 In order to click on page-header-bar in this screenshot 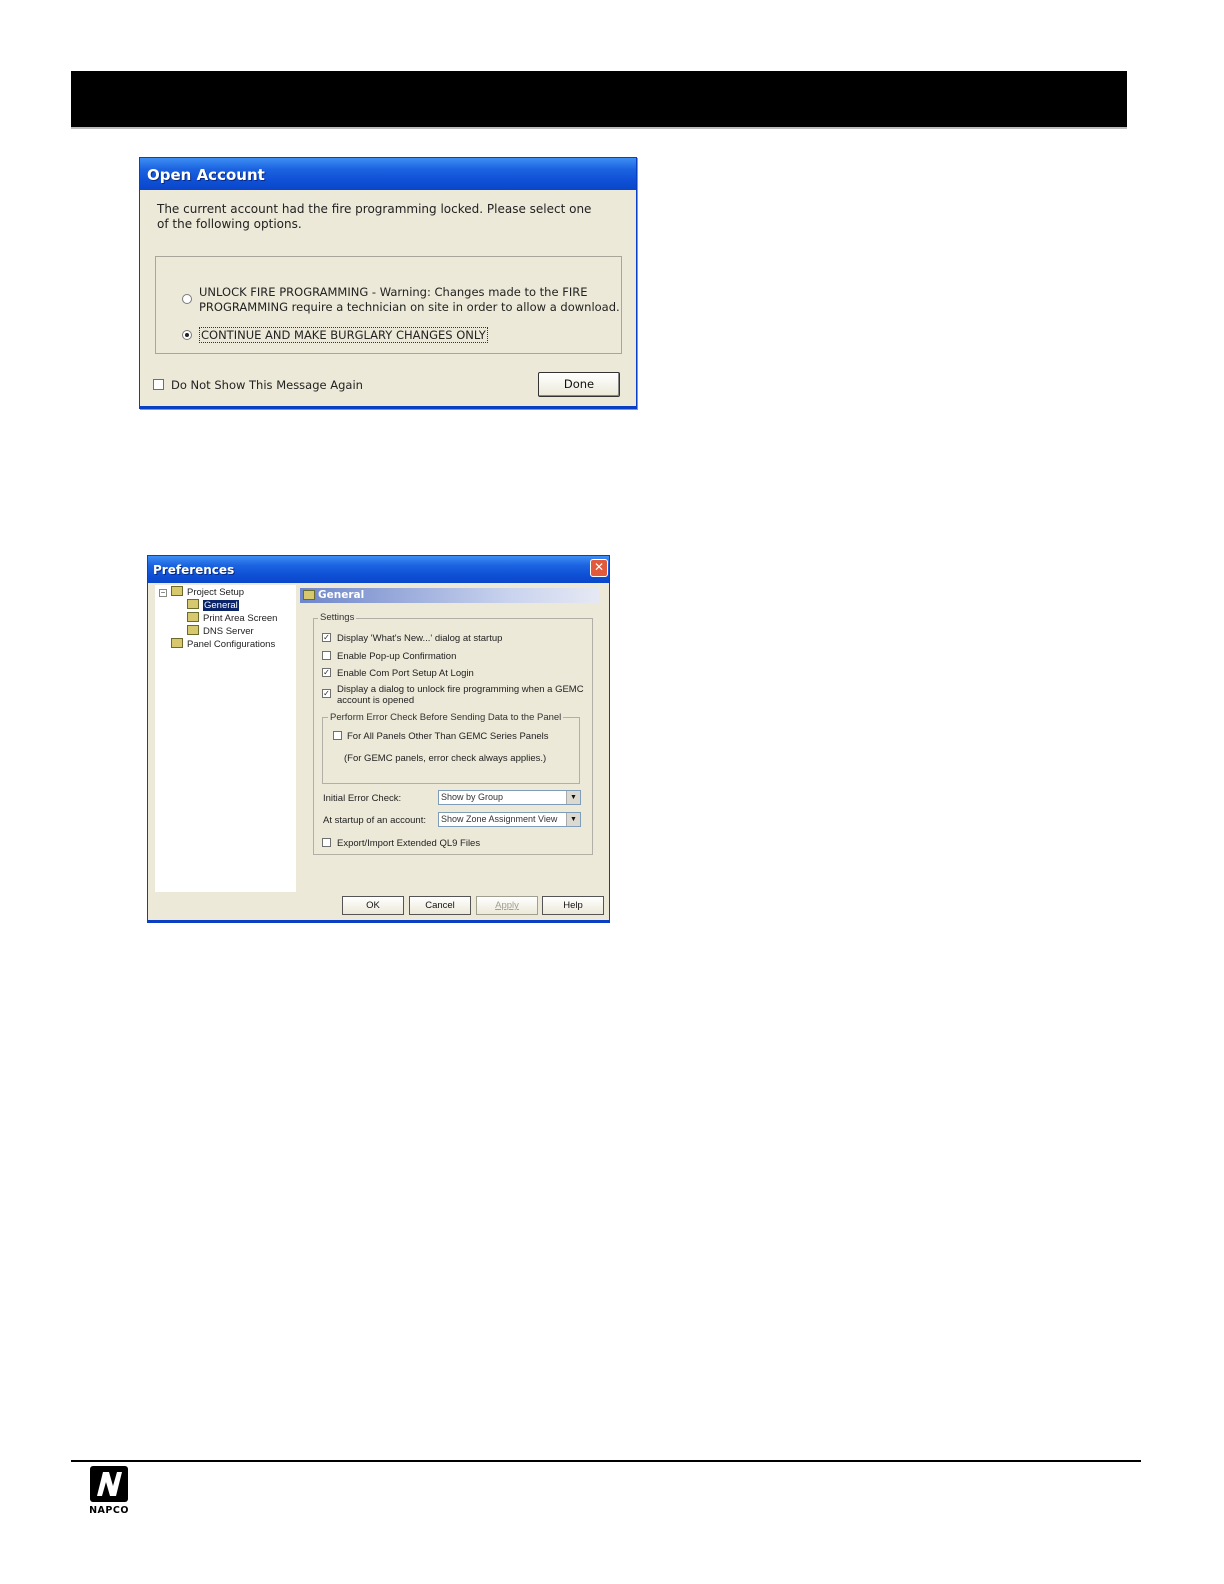, I will do `click(599, 99)`.